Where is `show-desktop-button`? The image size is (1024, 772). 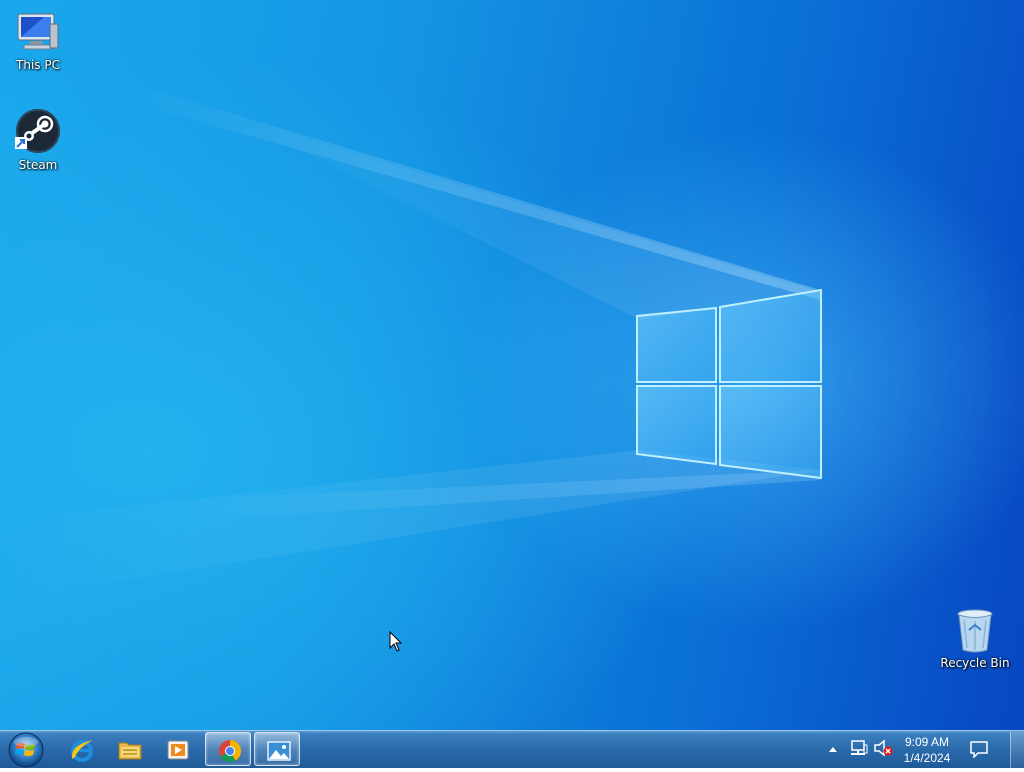
show-desktop-button is located at coordinates (1017, 750).